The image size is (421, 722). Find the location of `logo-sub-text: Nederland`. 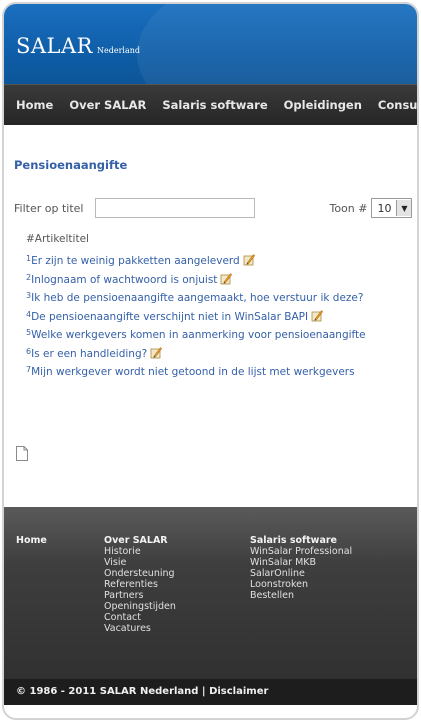

logo-sub-text: Nederland is located at coordinates (118, 50).